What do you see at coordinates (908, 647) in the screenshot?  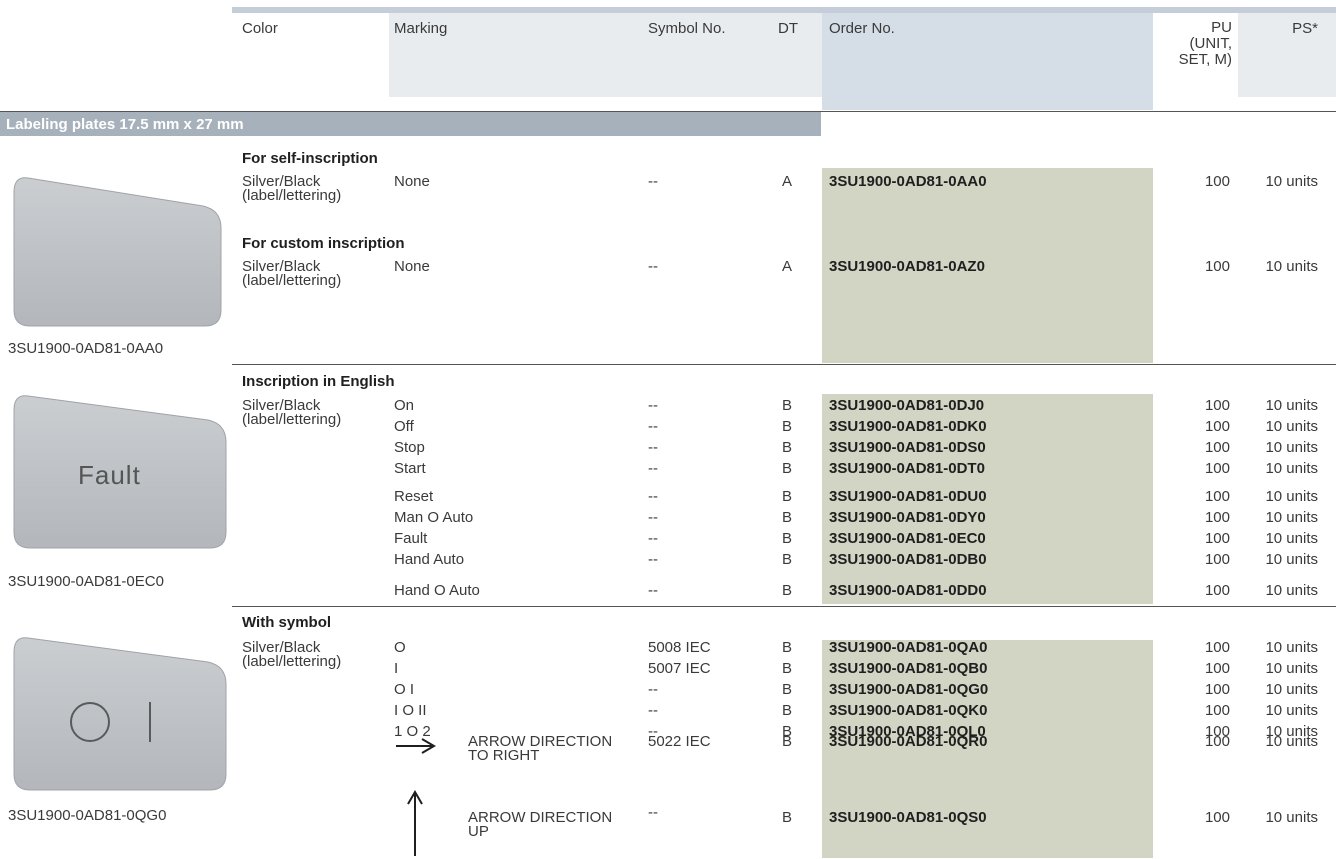 I see `order-number: 3SU1900-0AD81-0QA0` at bounding box center [908, 647].